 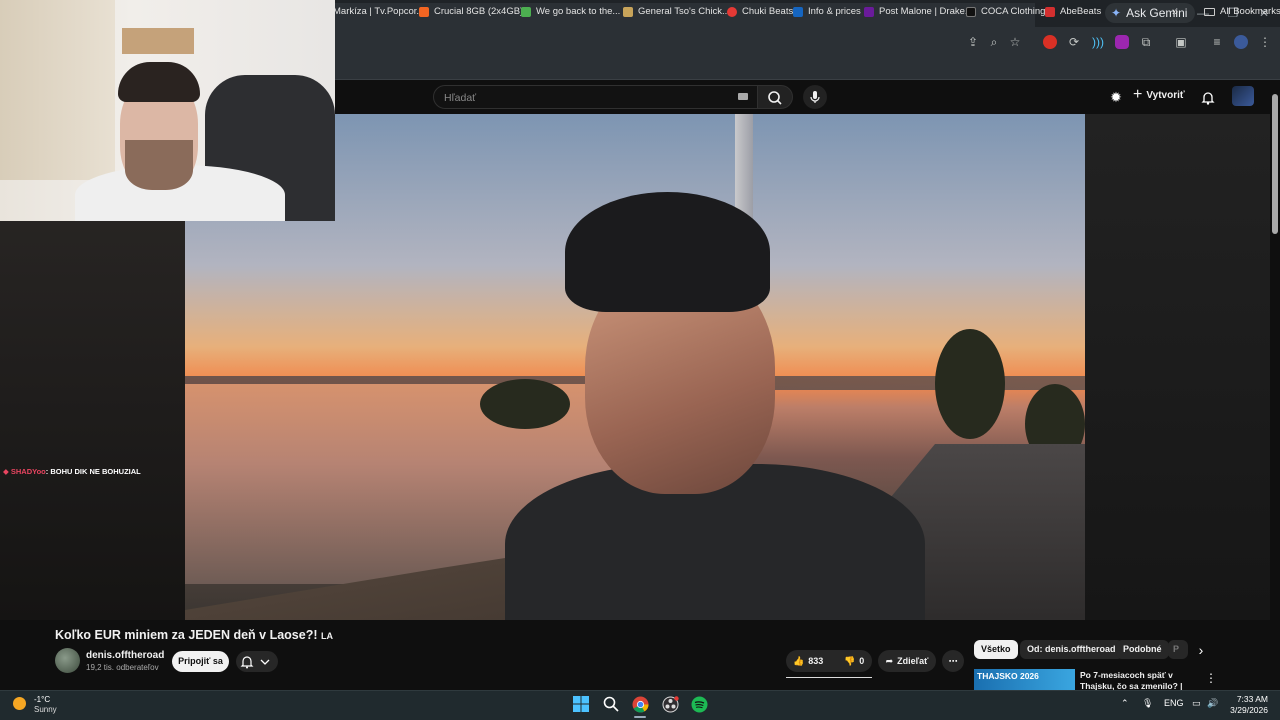 What do you see at coordinates (640, 704) in the screenshot?
I see `chrome-app-icon` at bounding box center [640, 704].